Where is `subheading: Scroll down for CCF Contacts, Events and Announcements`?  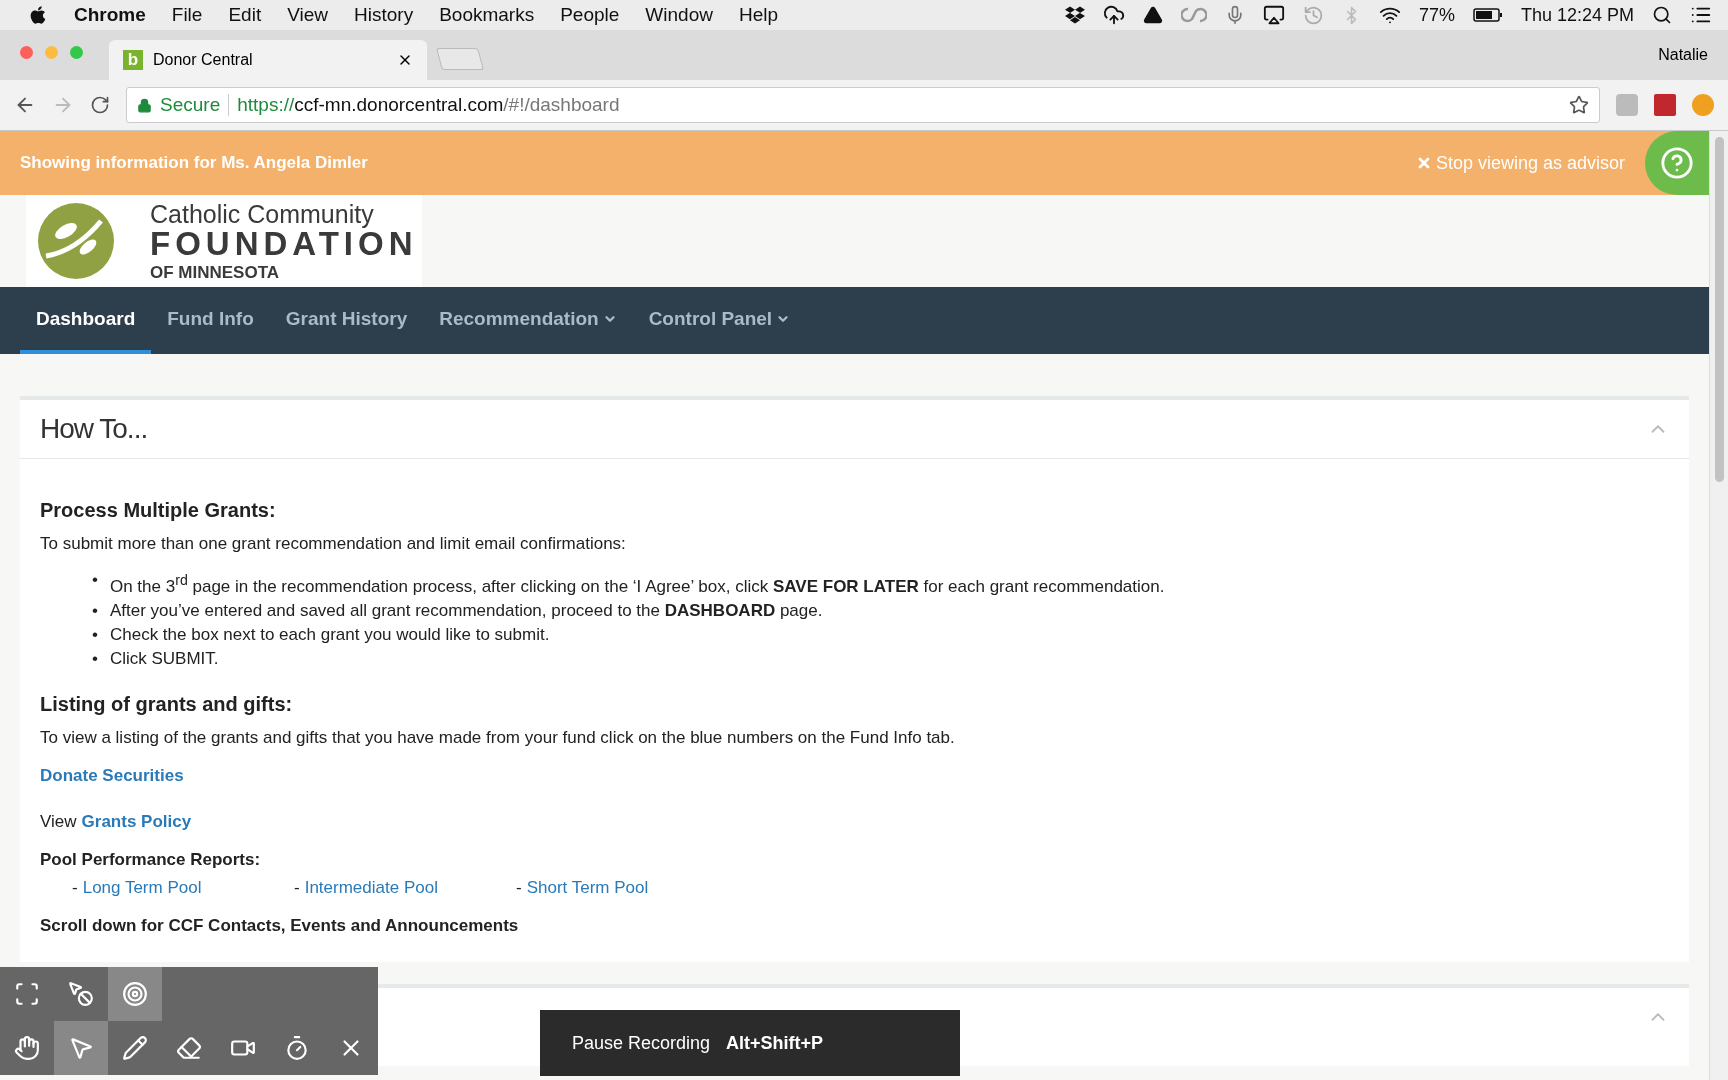
subheading: Scroll down for CCF Contacts, Events and Announcements is located at coordinates (280, 925).